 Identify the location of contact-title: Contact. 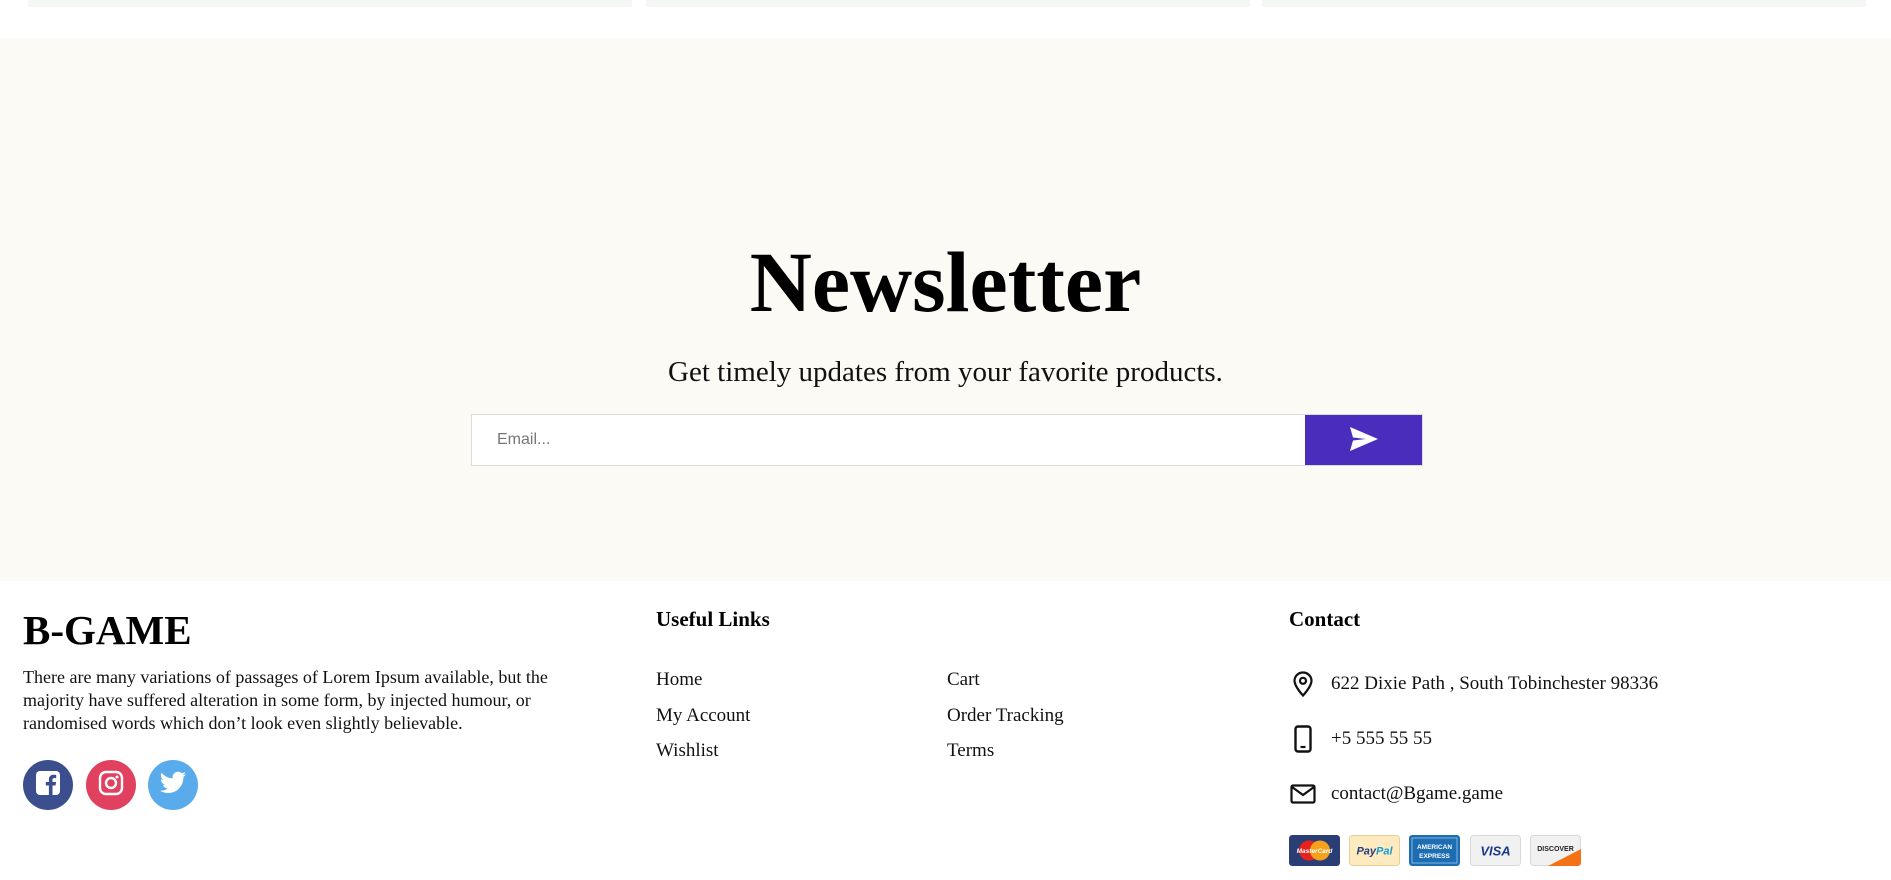
(1325, 619).